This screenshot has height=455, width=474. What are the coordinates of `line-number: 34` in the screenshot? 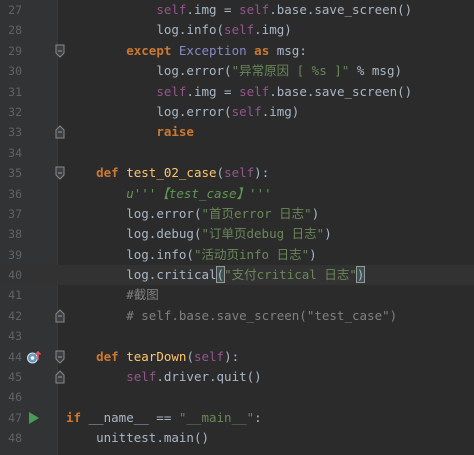 It's located at (15, 152).